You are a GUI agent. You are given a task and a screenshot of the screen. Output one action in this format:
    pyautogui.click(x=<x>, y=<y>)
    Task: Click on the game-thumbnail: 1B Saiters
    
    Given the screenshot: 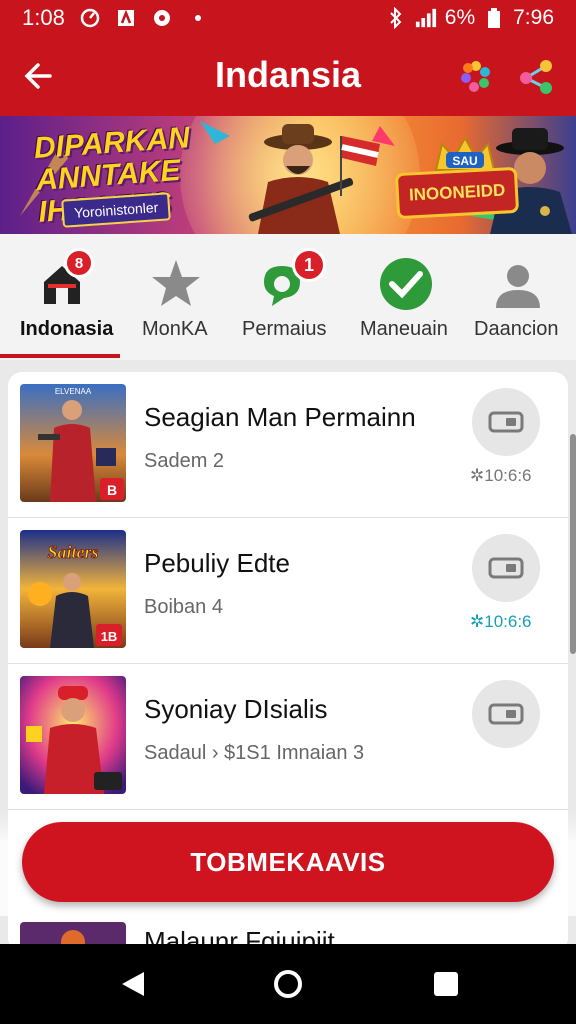 What is the action you would take?
    pyautogui.click(x=73, y=589)
    